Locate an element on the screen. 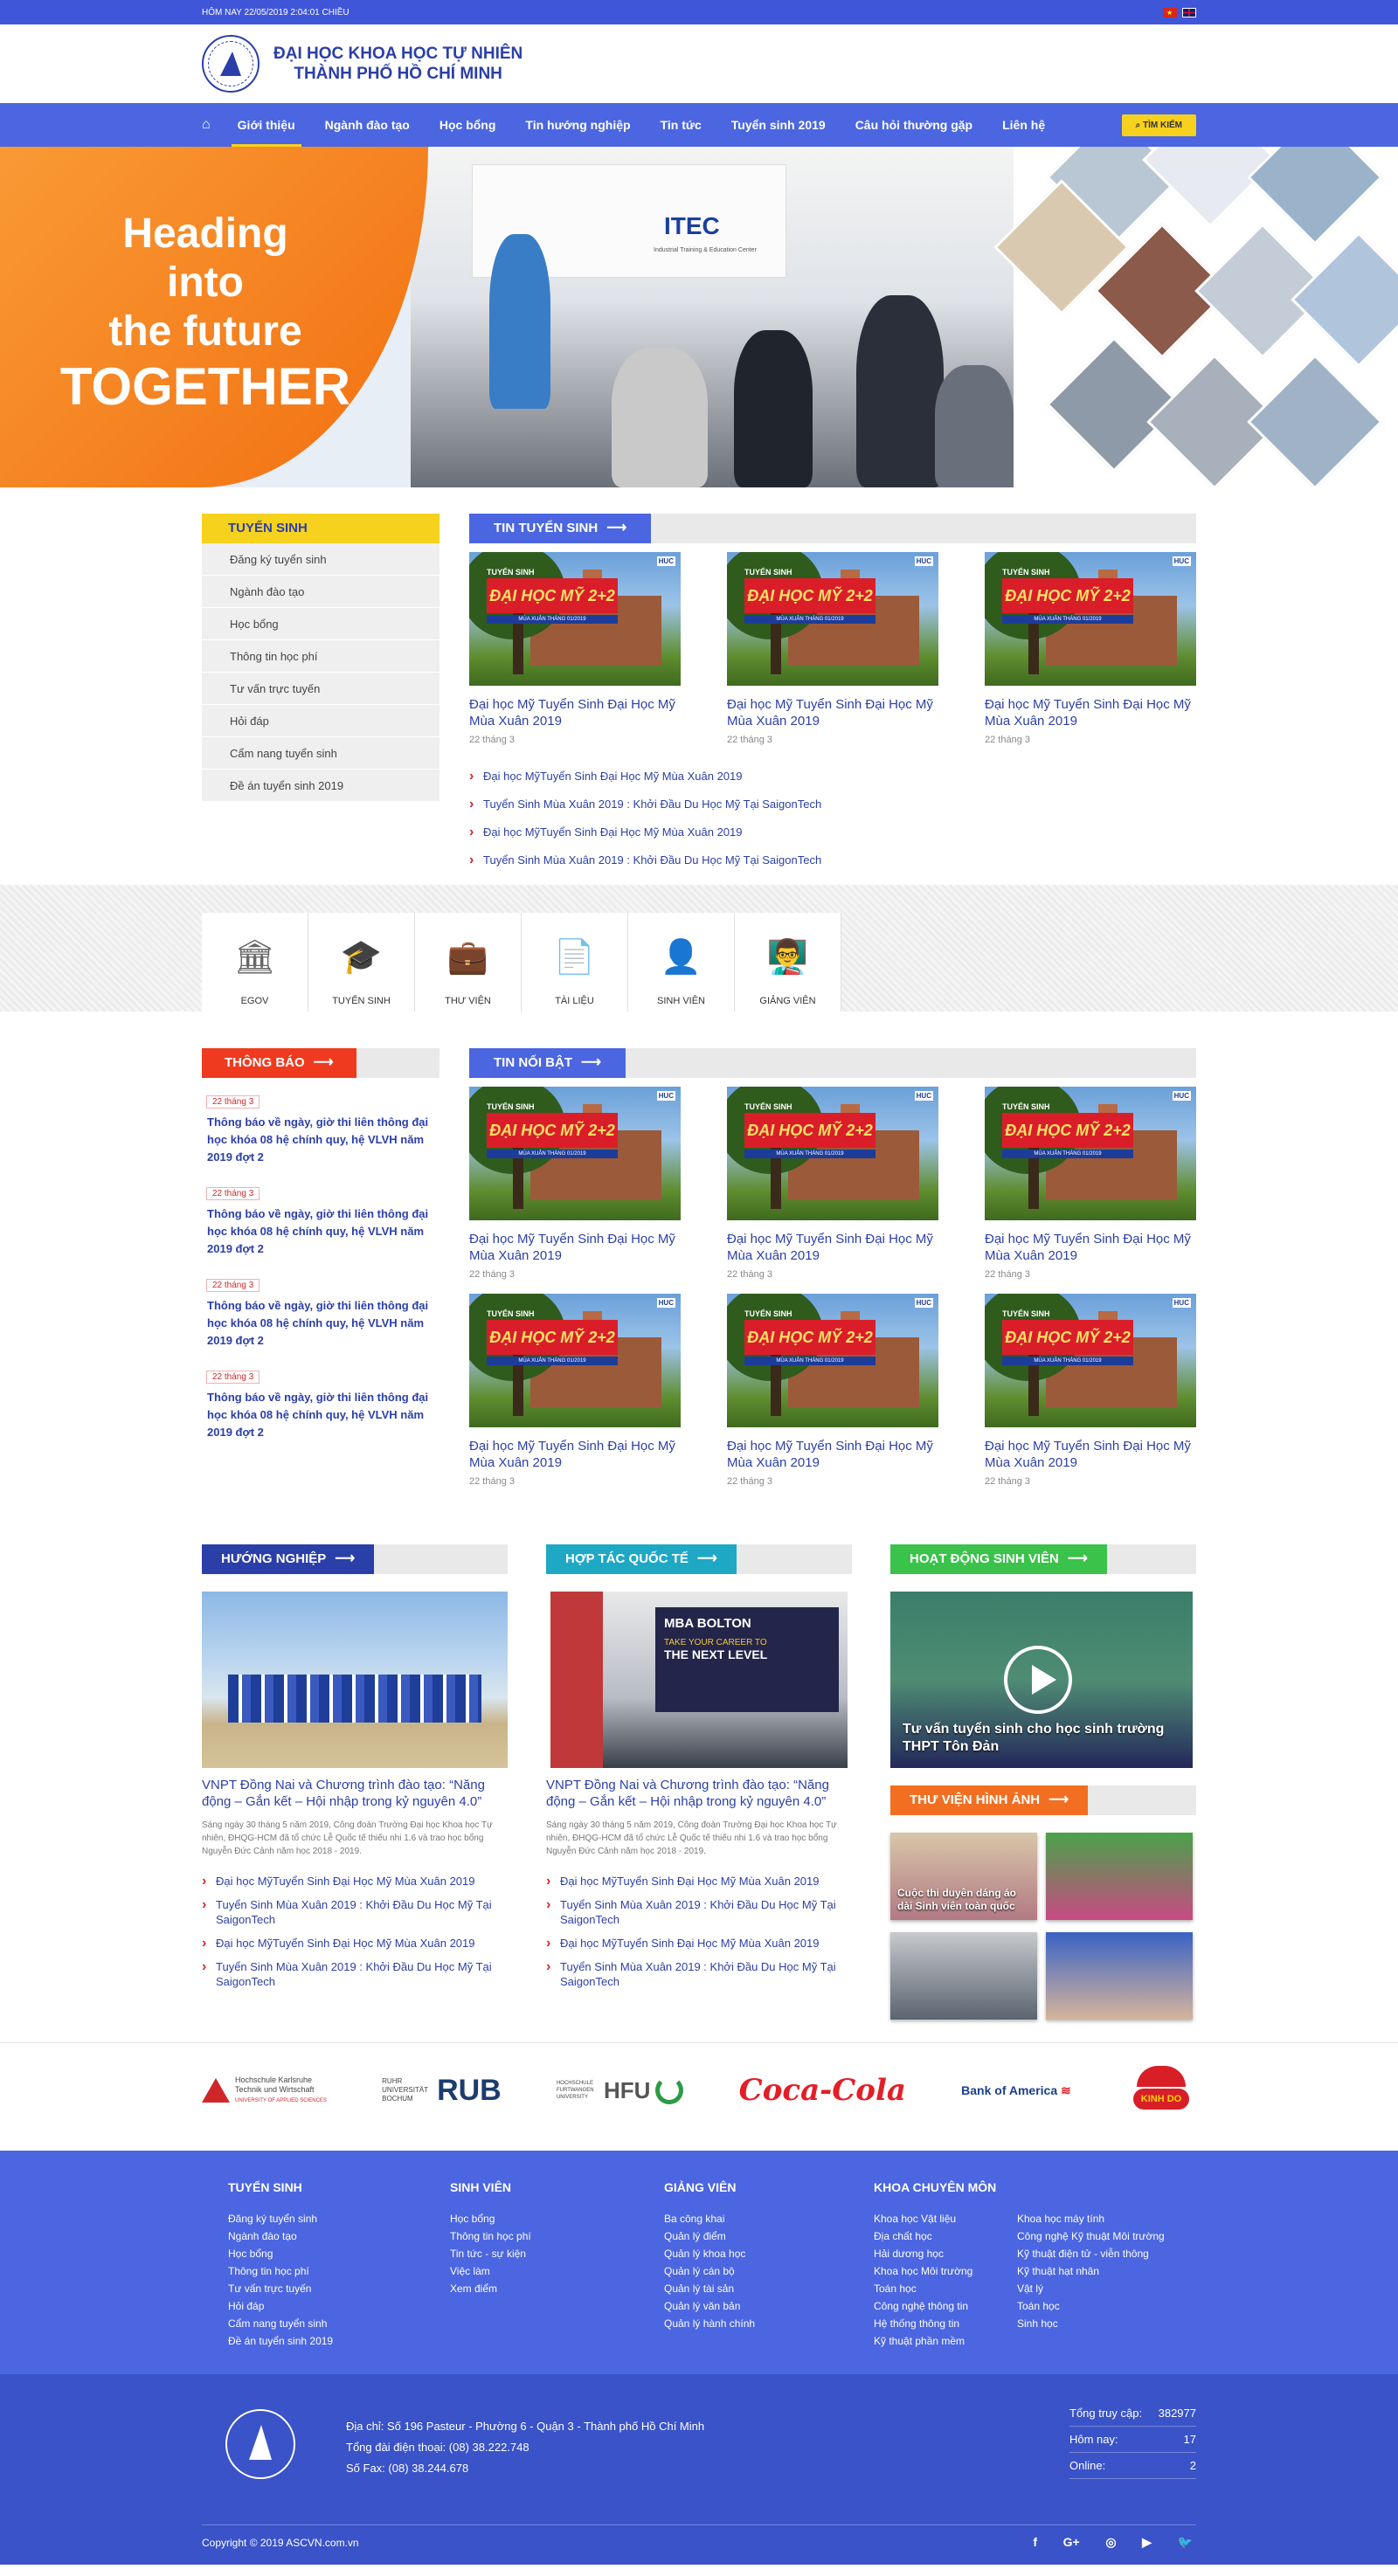 Image resolution: width=1398 pixels, height=2576 pixels. footer-logo is located at coordinates (260, 2448).